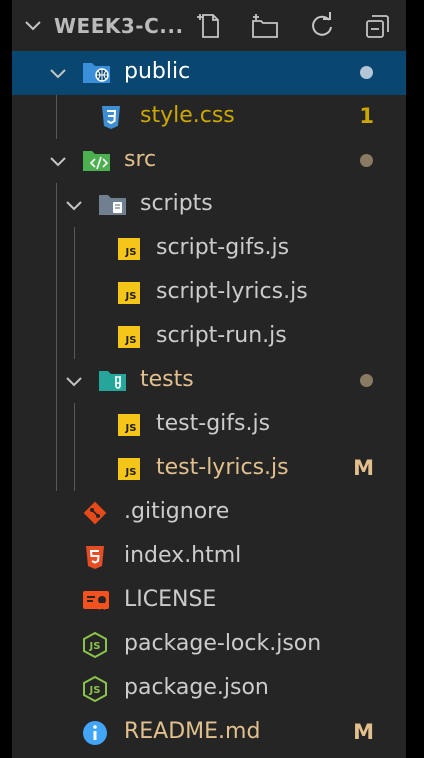 The image size is (424, 758). I want to click on folder-scripts-icon, so click(112, 205).